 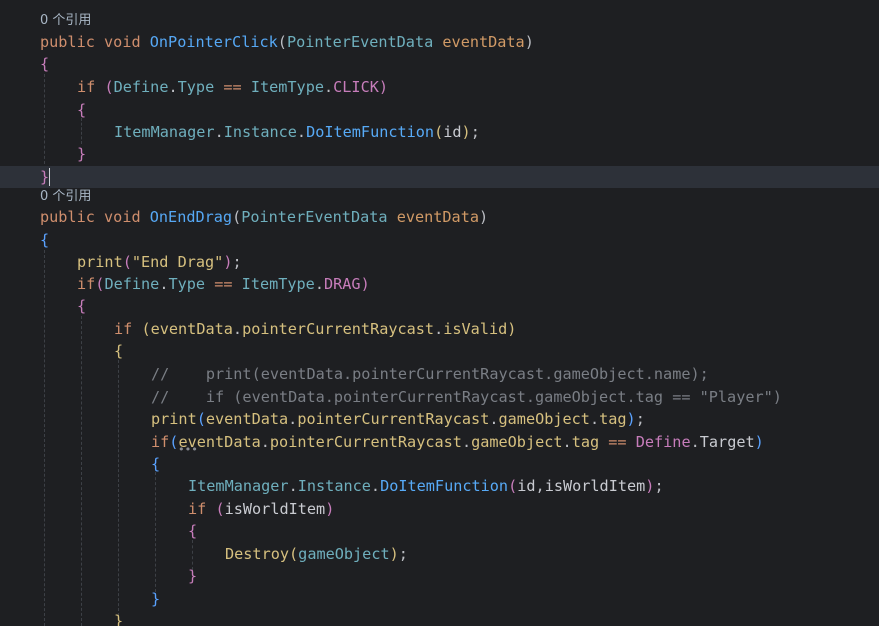 I want to click on code-line: ItemManager.Instance.DoItemFunction(id);, so click(x=439, y=132).